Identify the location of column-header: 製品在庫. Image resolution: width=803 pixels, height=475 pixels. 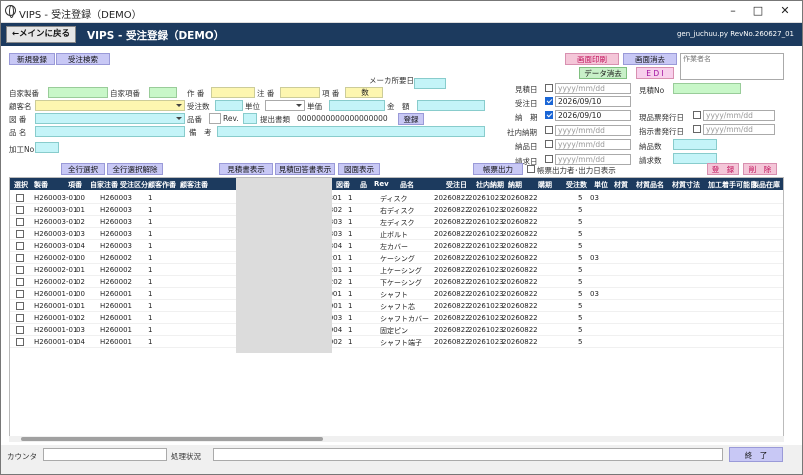
(766, 185).